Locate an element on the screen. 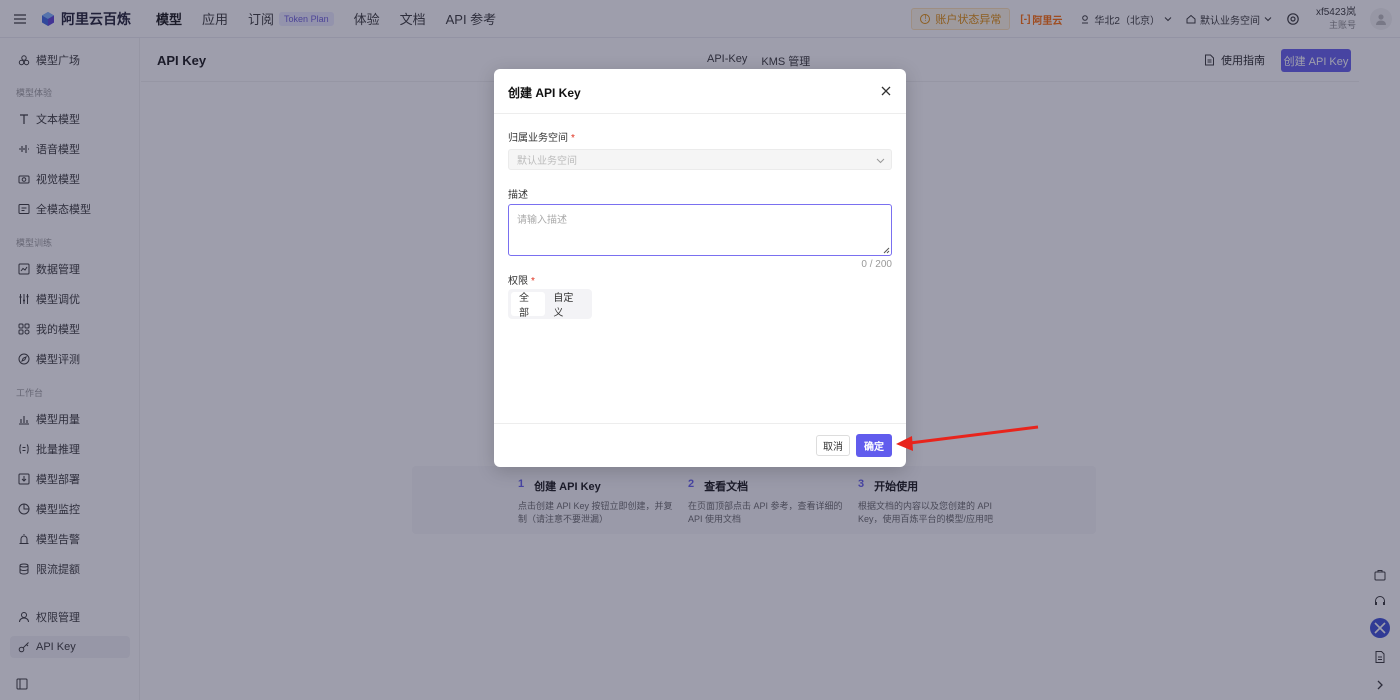 The width and height of the screenshot is (1400, 700). workspace-label-text: 归属业务空间 is located at coordinates (538, 138).